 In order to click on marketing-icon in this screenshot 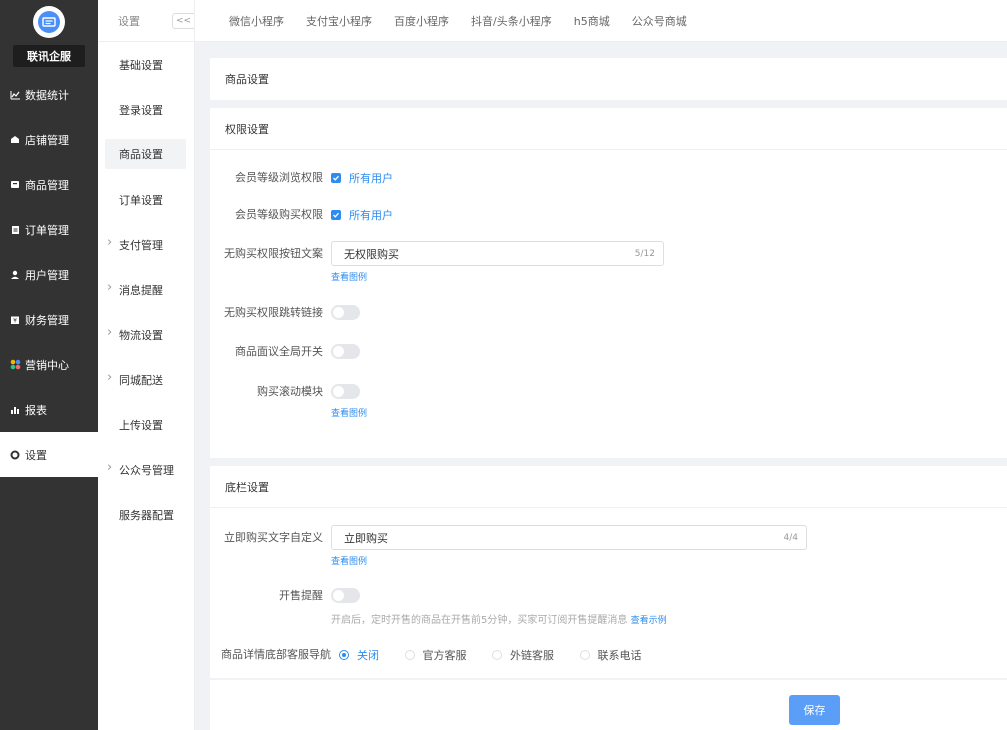, I will do `click(15, 365)`.